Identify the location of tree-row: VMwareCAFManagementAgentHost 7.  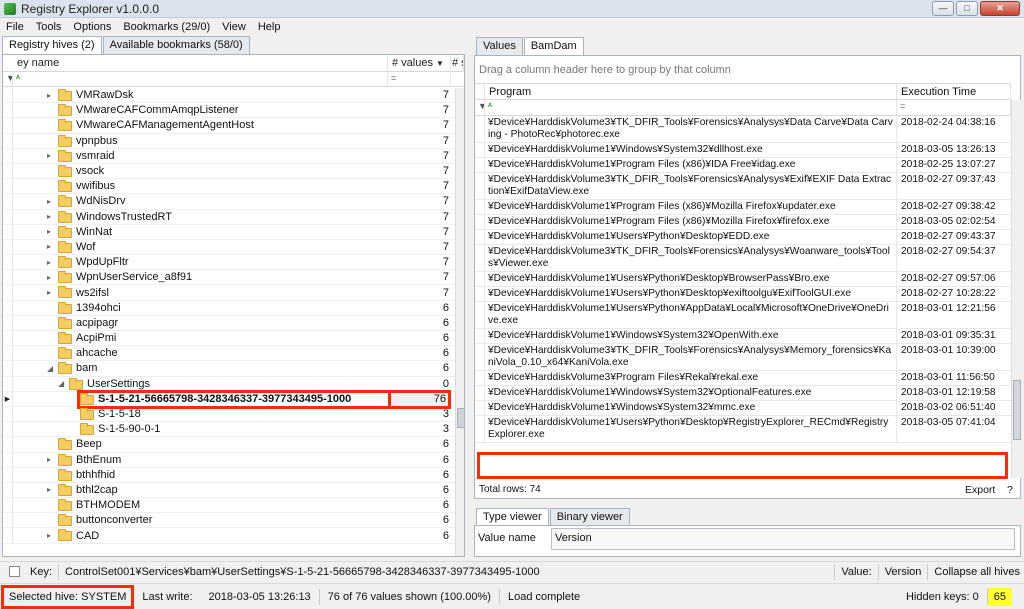
(229, 126).